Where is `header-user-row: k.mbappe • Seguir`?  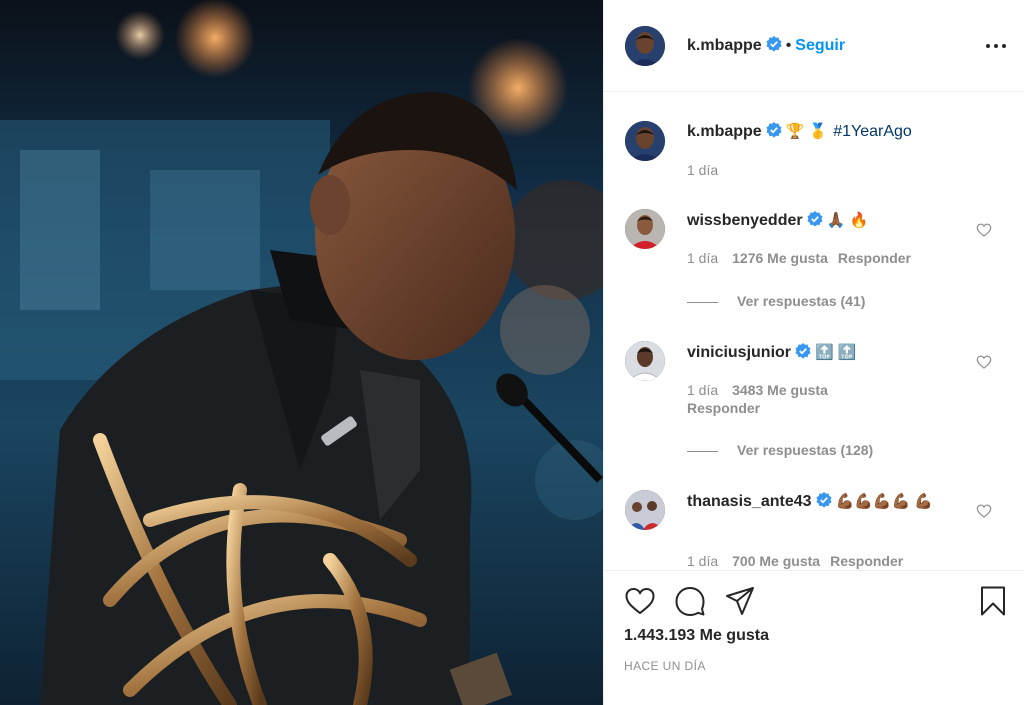 header-user-row: k.mbappe • Seguir is located at coordinates (766, 45).